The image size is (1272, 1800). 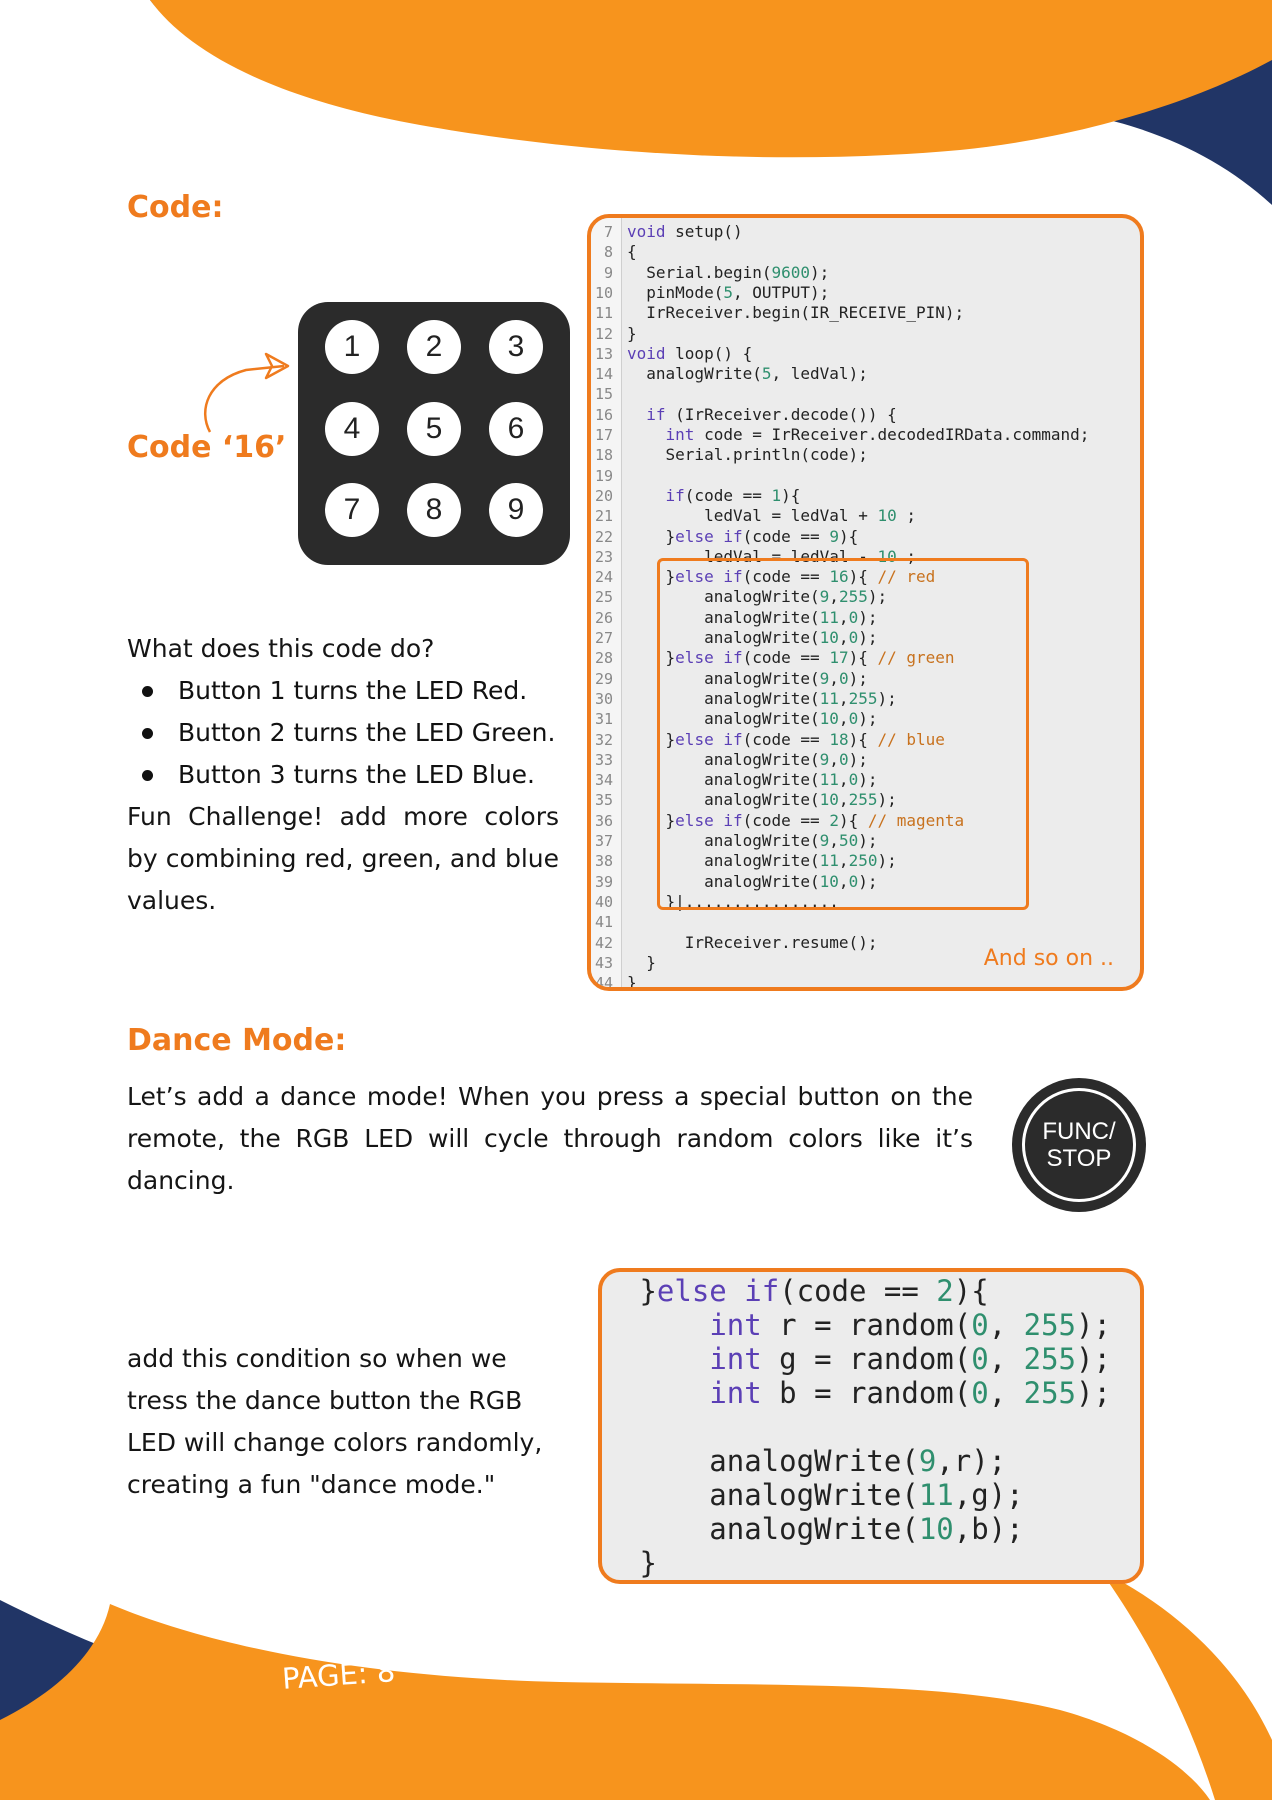 I want to click on keypad-key-9: 9, so click(x=516, y=510).